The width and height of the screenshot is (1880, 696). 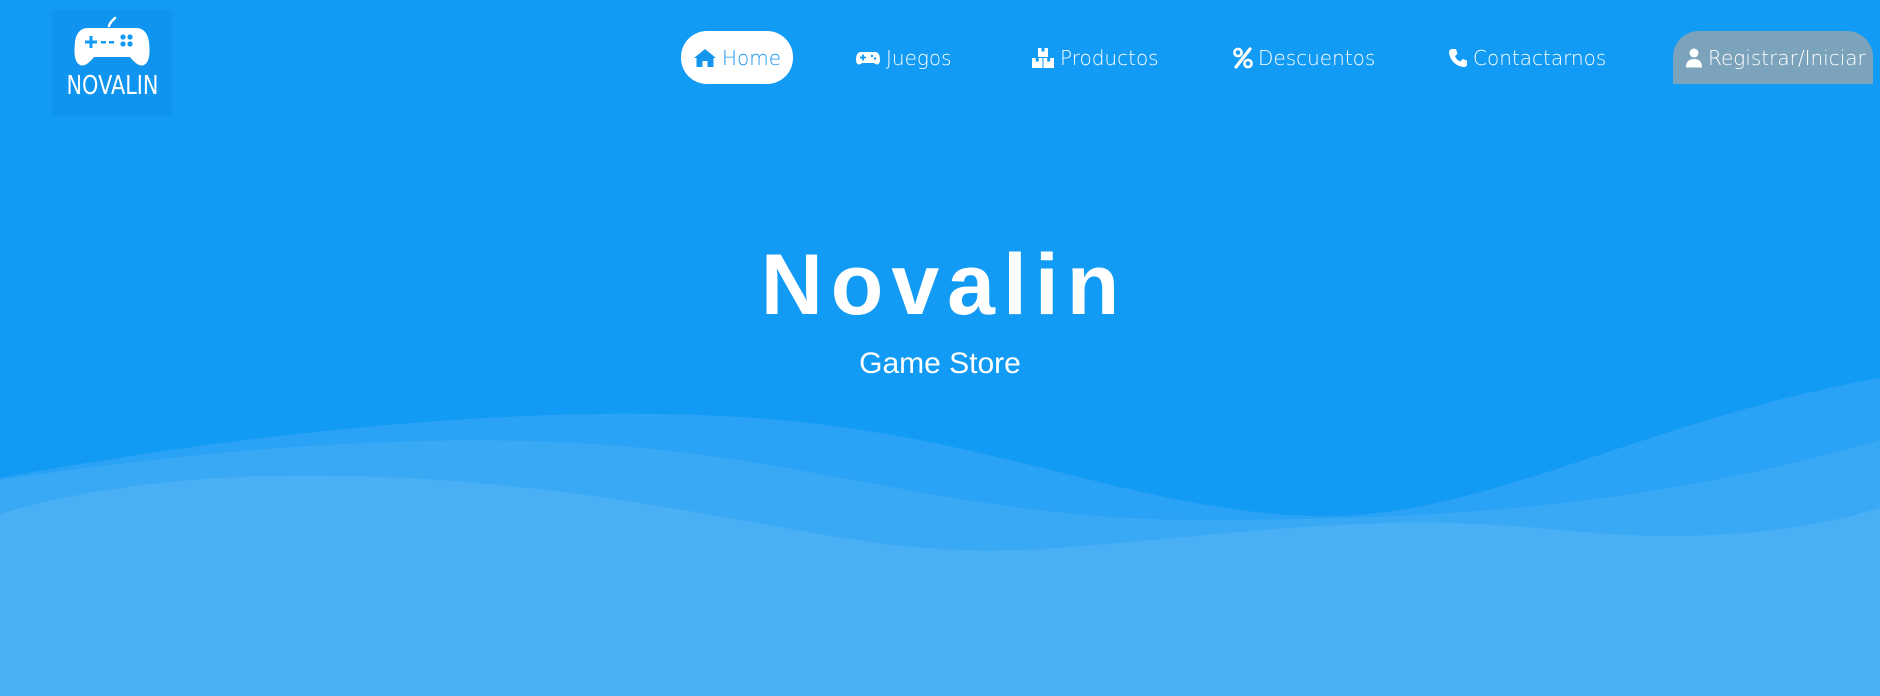 What do you see at coordinates (1243, 57) in the screenshot?
I see `percent-icon` at bounding box center [1243, 57].